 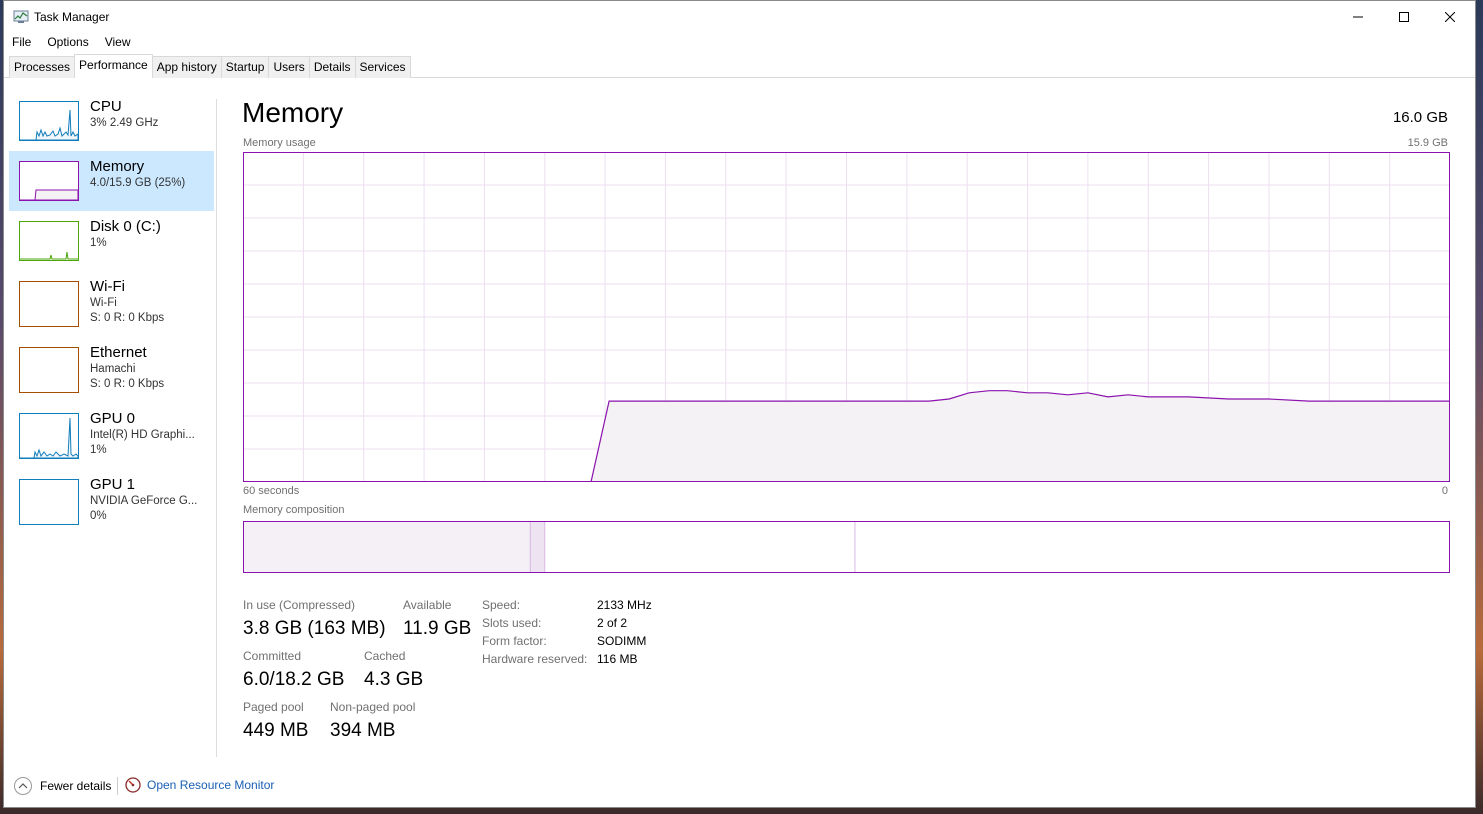 What do you see at coordinates (617, 659) in the screenshot?
I see `hardware-reserved-value: 116 MB` at bounding box center [617, 659].